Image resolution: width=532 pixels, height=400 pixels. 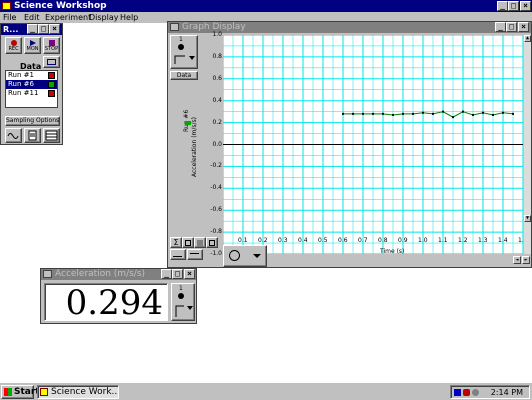 What do you see at coordinates (23, 93) in the screenshot?
I see `run-label: Run #11` at bounding box center [23, 93].